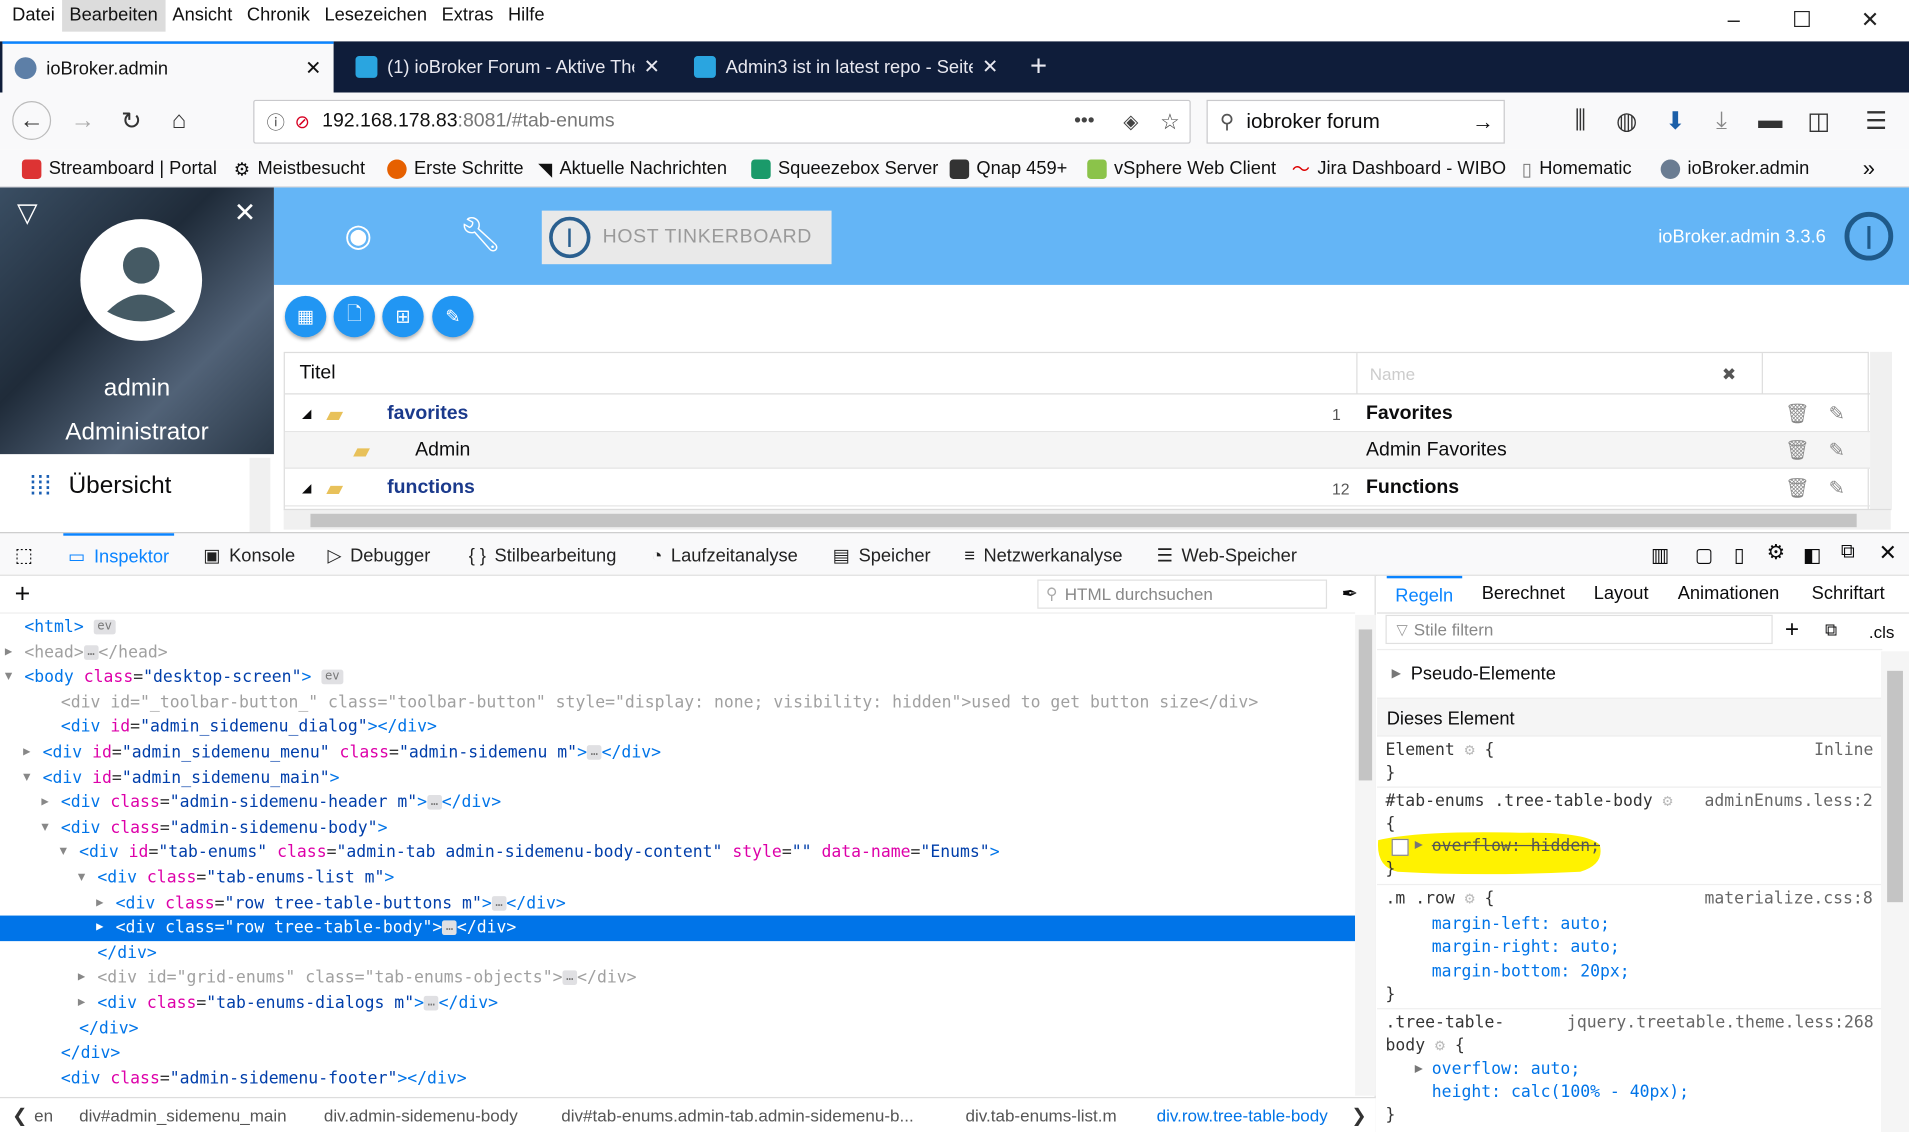  What do you see at coordinates (43, 1114) in the screenshot?
I see `breadcrumb-item: en` at bounding box center [43, 1114].